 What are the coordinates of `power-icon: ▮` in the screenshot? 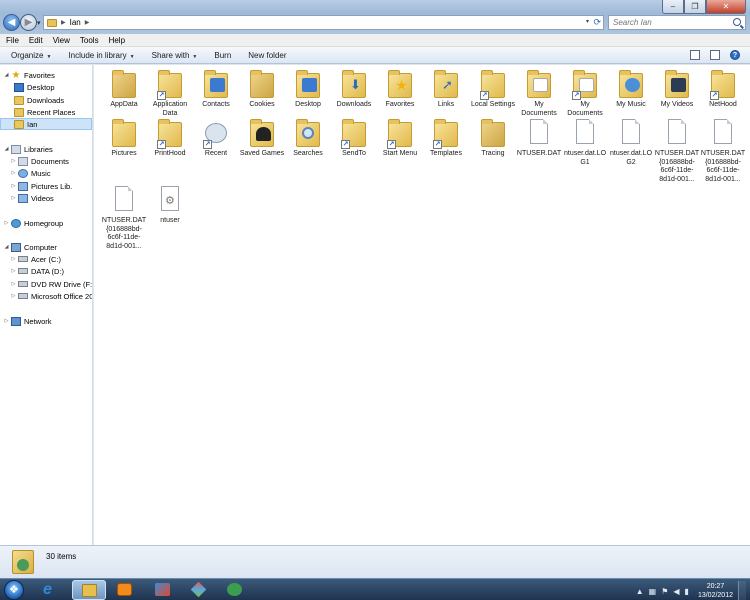 It's located at (687, 591).